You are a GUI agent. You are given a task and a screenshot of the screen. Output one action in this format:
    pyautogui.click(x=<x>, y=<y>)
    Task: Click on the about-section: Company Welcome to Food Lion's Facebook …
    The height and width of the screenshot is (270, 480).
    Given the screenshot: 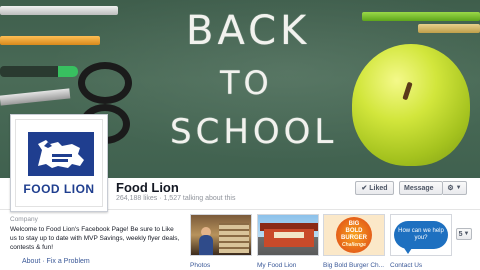 What is the action you would take?
    pyautogui.click(x=95, y=234)
    